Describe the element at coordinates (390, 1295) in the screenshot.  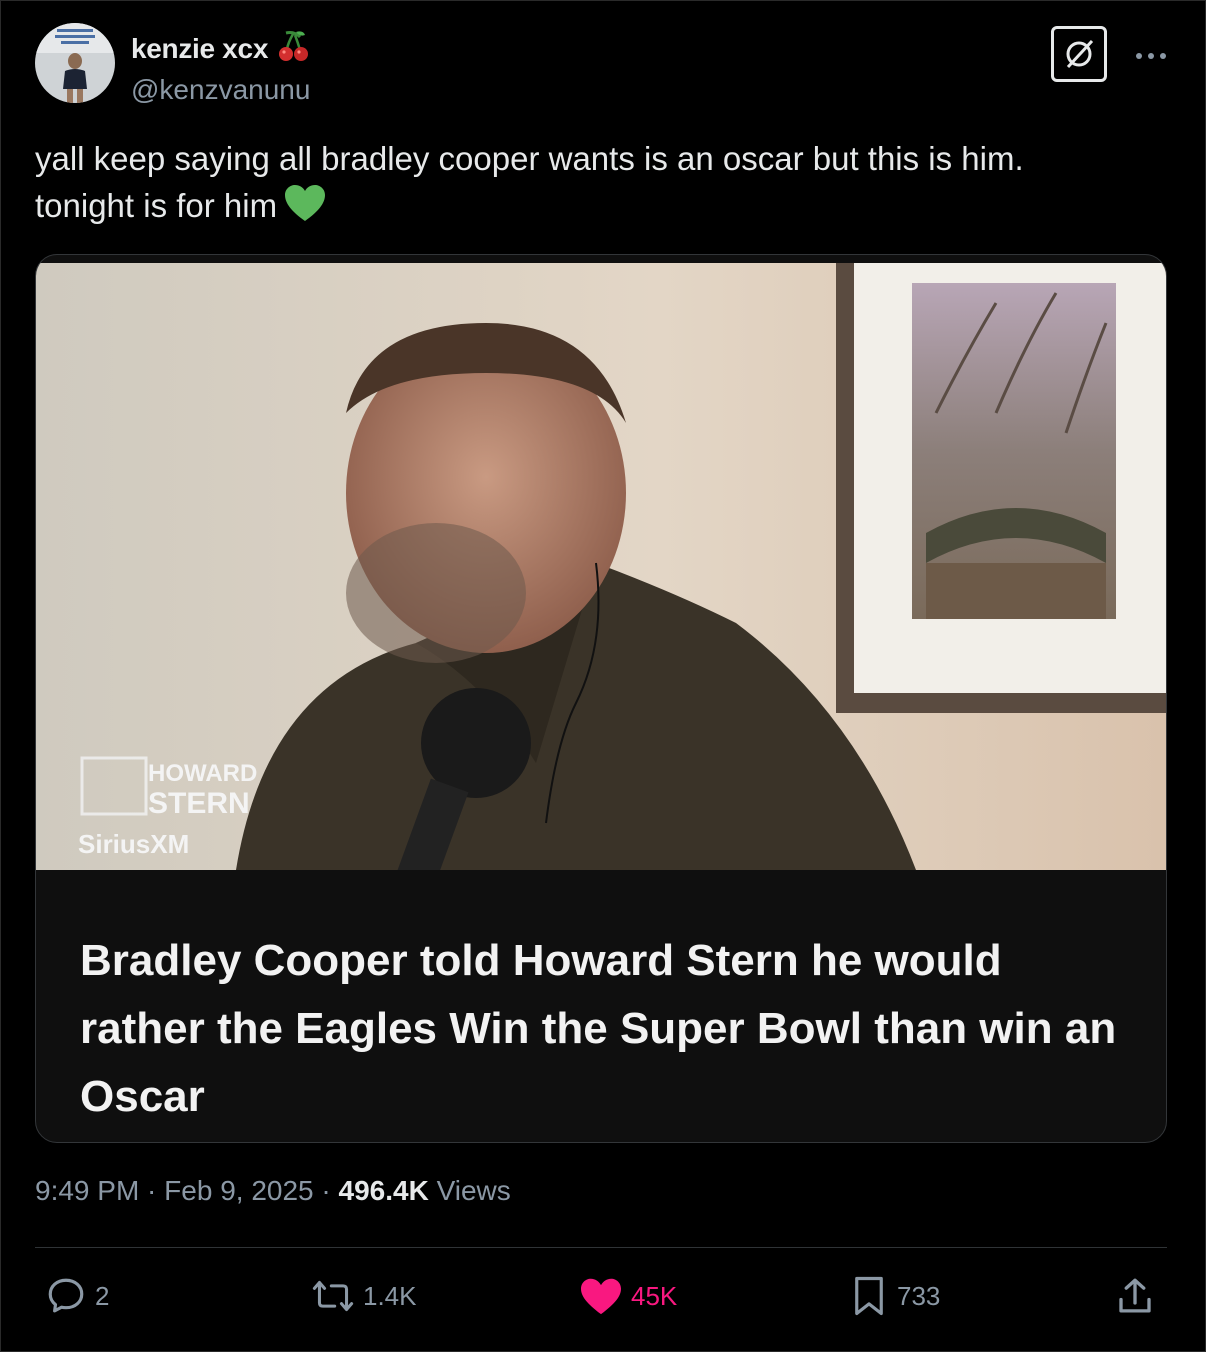
I see `repost-count: 1.4K` at that location.